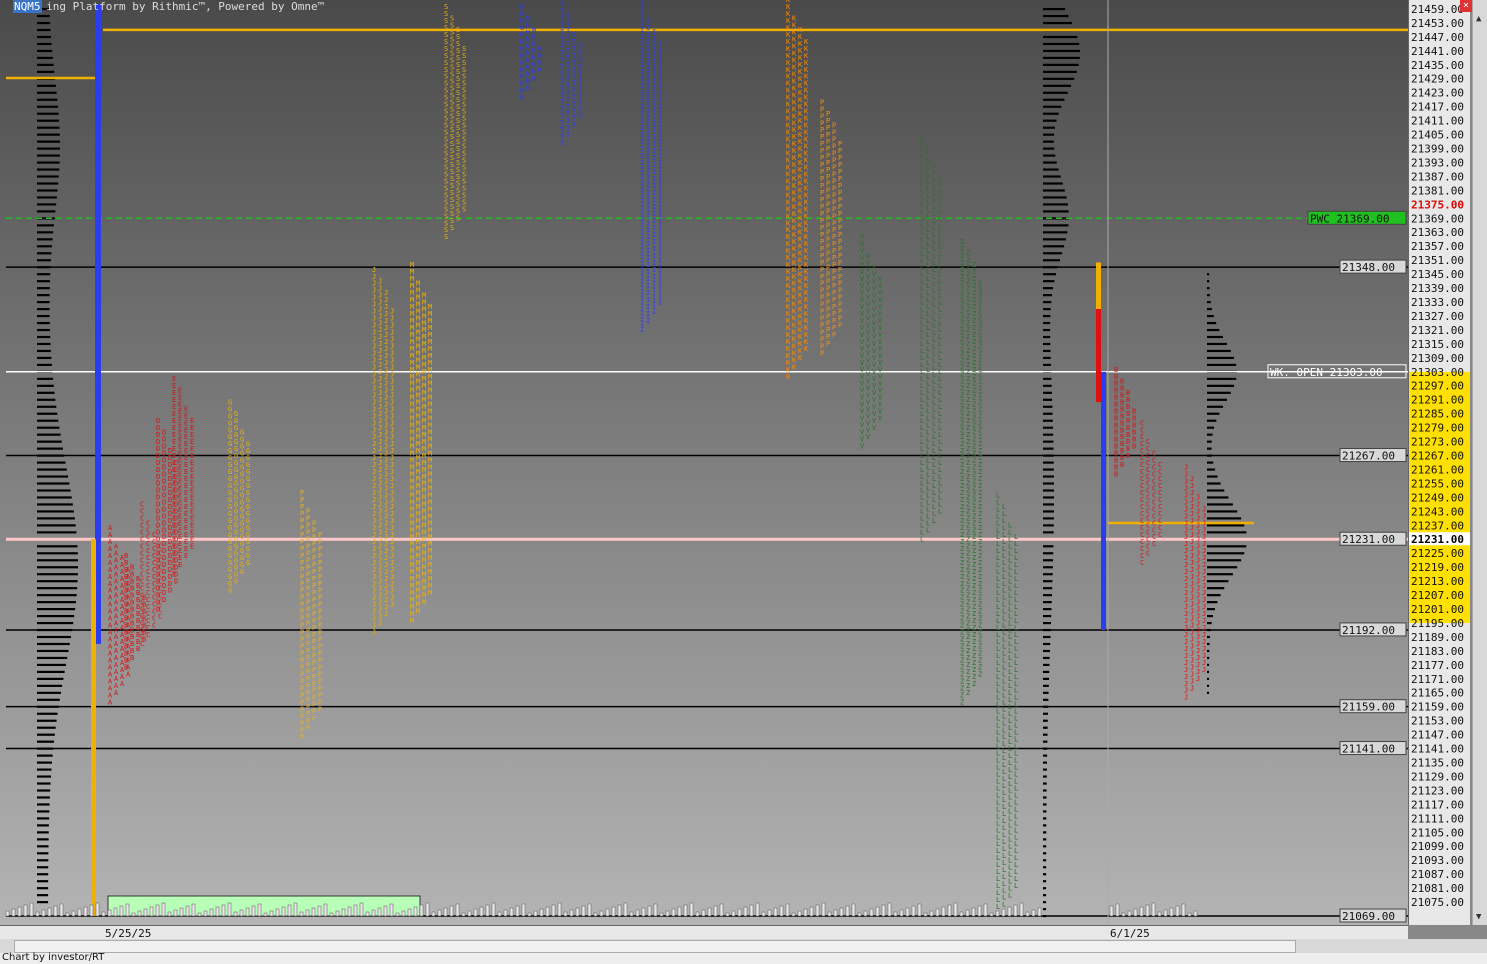  Describe the element at coordinates (1466, 6) in the screenshot. I see `close-button: ×` at that location.